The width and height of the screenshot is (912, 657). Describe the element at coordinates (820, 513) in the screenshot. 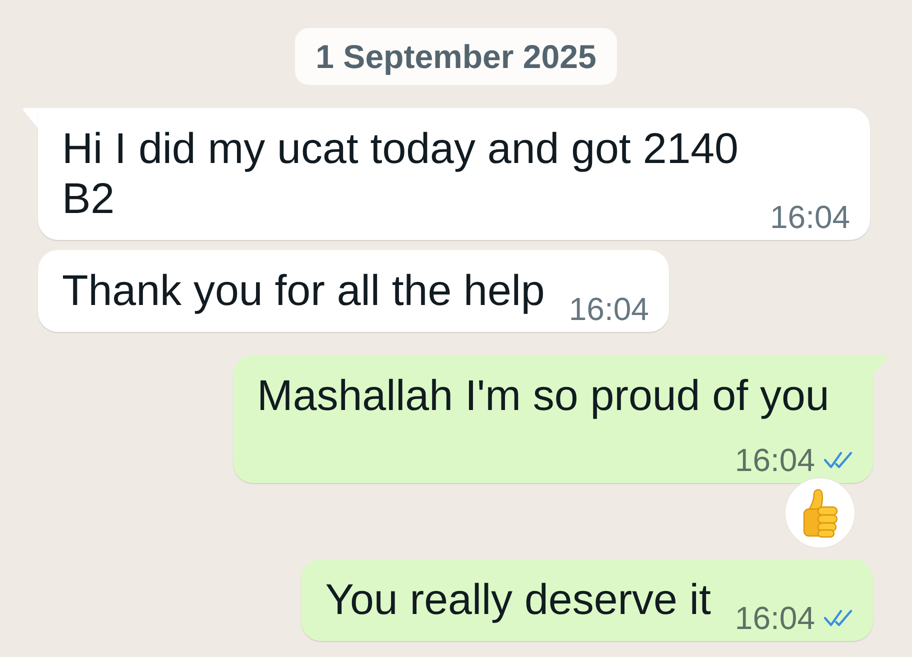

I see `thumbs-up-reaction-icon` at that location.